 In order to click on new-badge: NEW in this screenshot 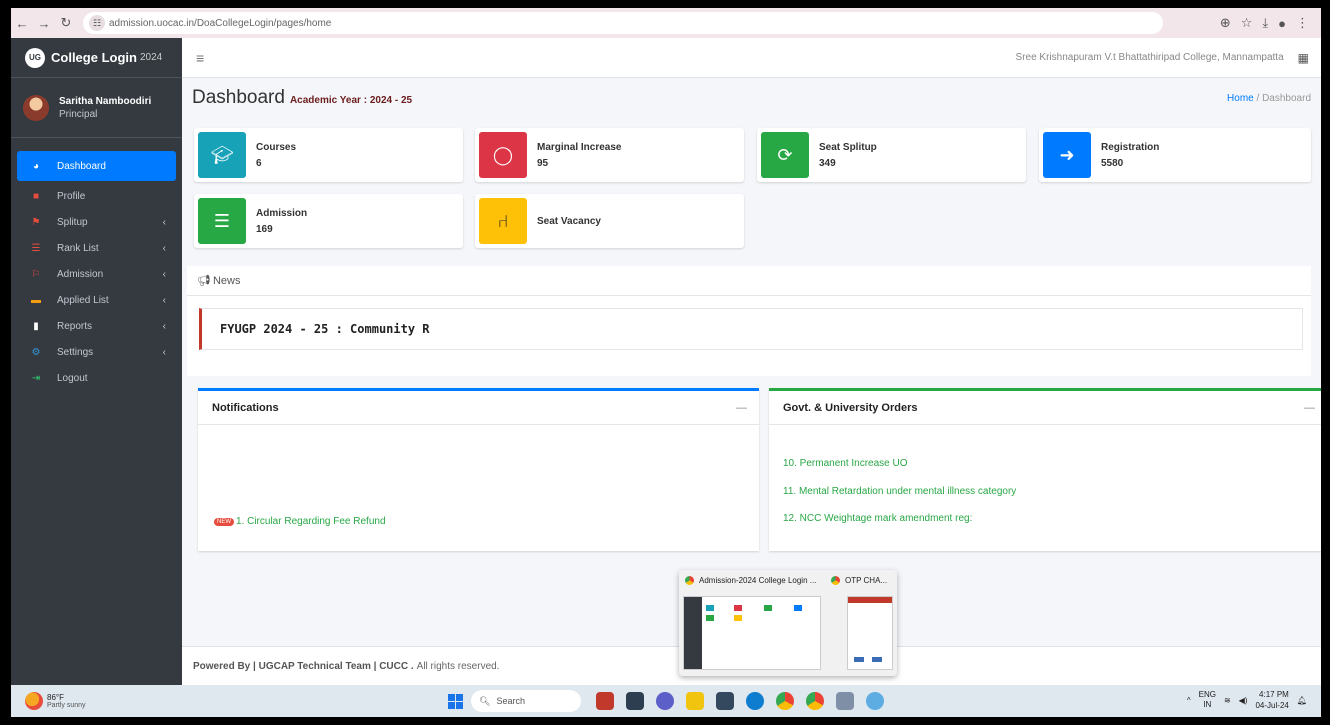, I will do `click(224, 521)`.